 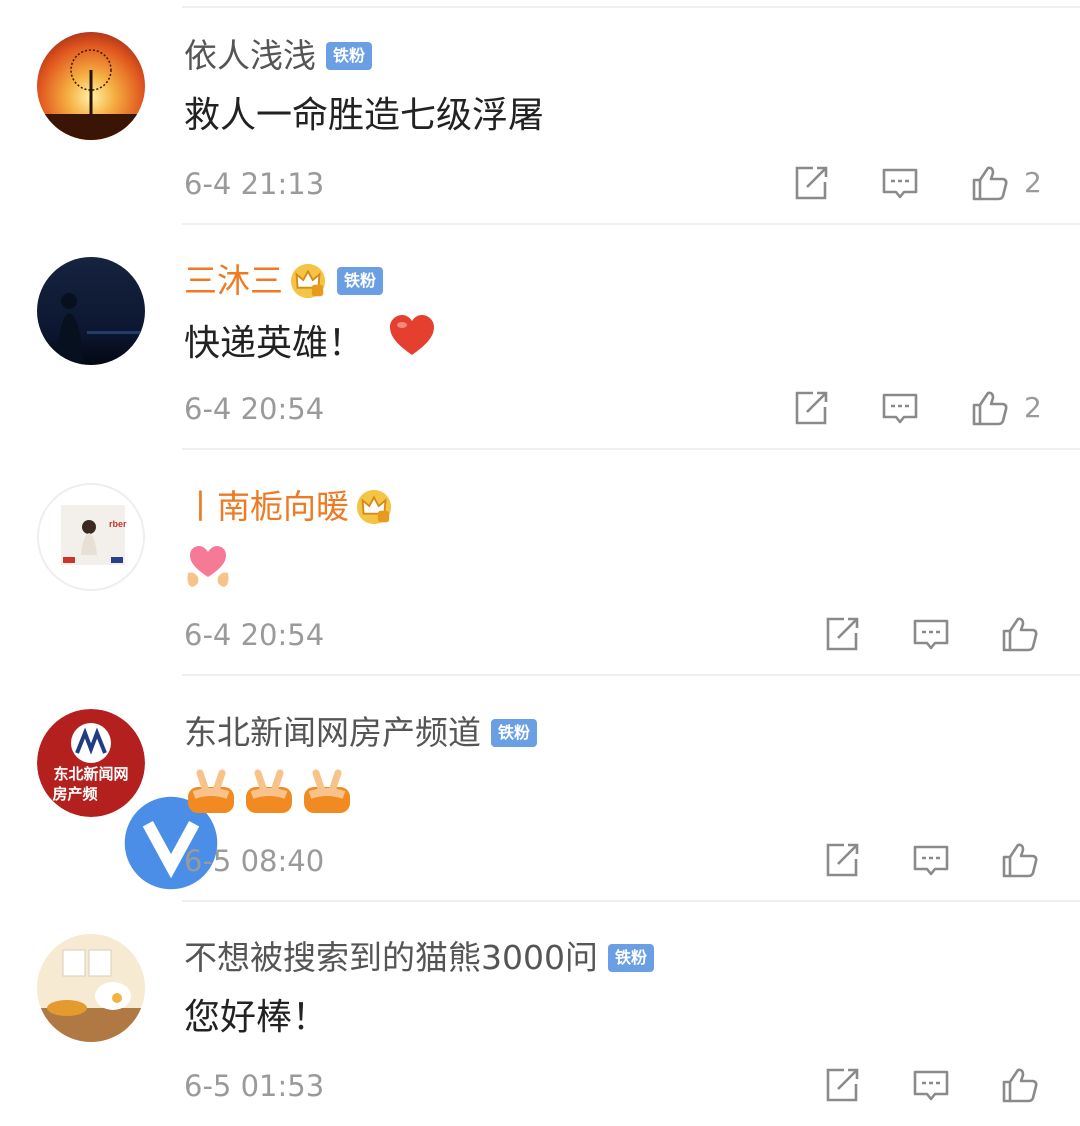 What do you see at coordinates (90, 774) in the screenshot?
I see `avatar-text-line1: 东北新闻网` at bounding box center [90, 774].